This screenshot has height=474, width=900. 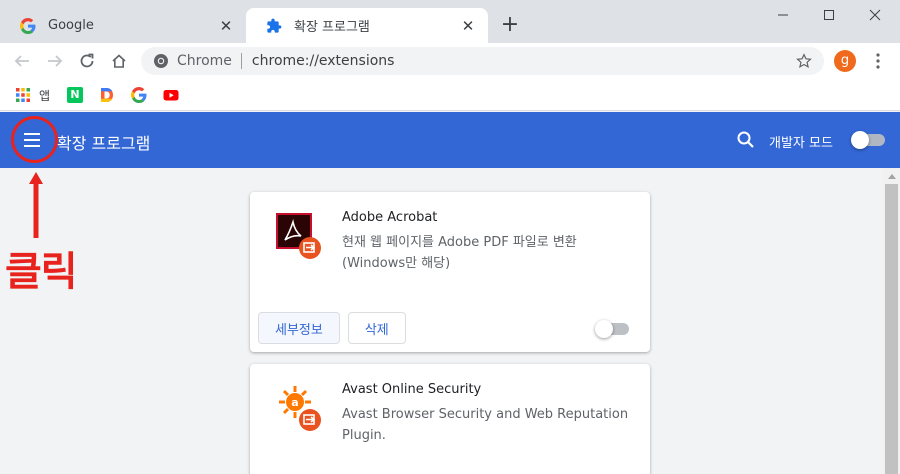 What do you see at coordinates (801, 143) in the screenshot?
I see `developer-mode-label: 개발자 모드` at bounding box center [801, 143].